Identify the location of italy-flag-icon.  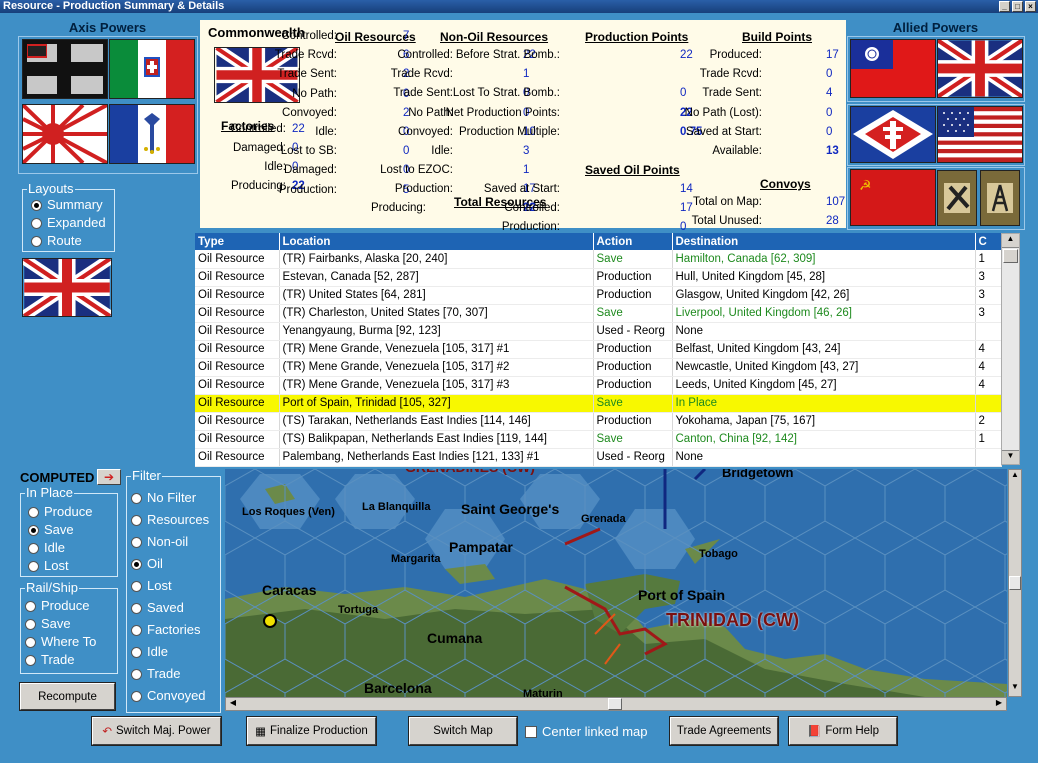
(152, 69).